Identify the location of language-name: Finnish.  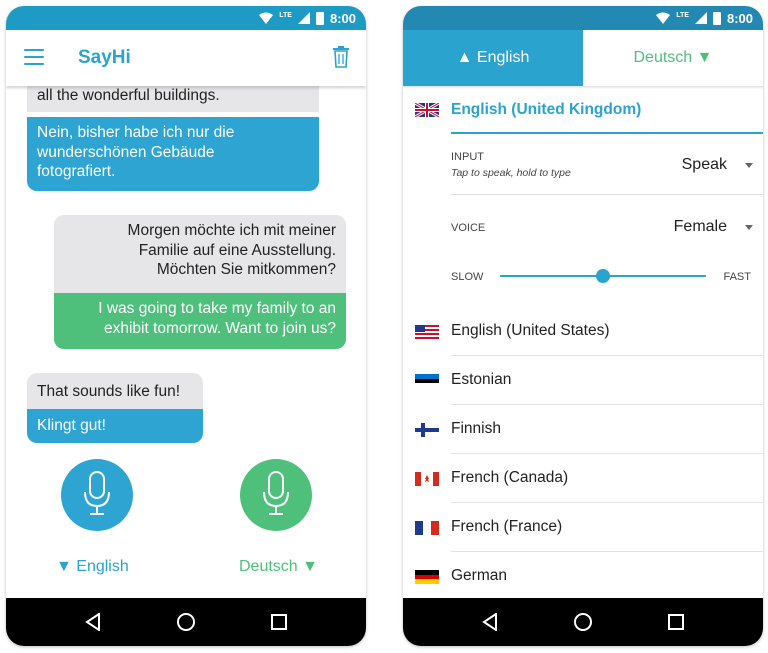
(476, 428).